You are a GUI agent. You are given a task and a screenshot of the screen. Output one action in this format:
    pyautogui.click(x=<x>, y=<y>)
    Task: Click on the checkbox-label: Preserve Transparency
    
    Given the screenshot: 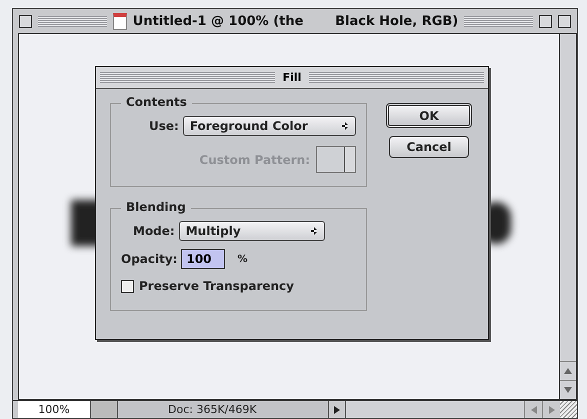 What is the action you would take?
    pyautogui.click(x=216, y=286)
    